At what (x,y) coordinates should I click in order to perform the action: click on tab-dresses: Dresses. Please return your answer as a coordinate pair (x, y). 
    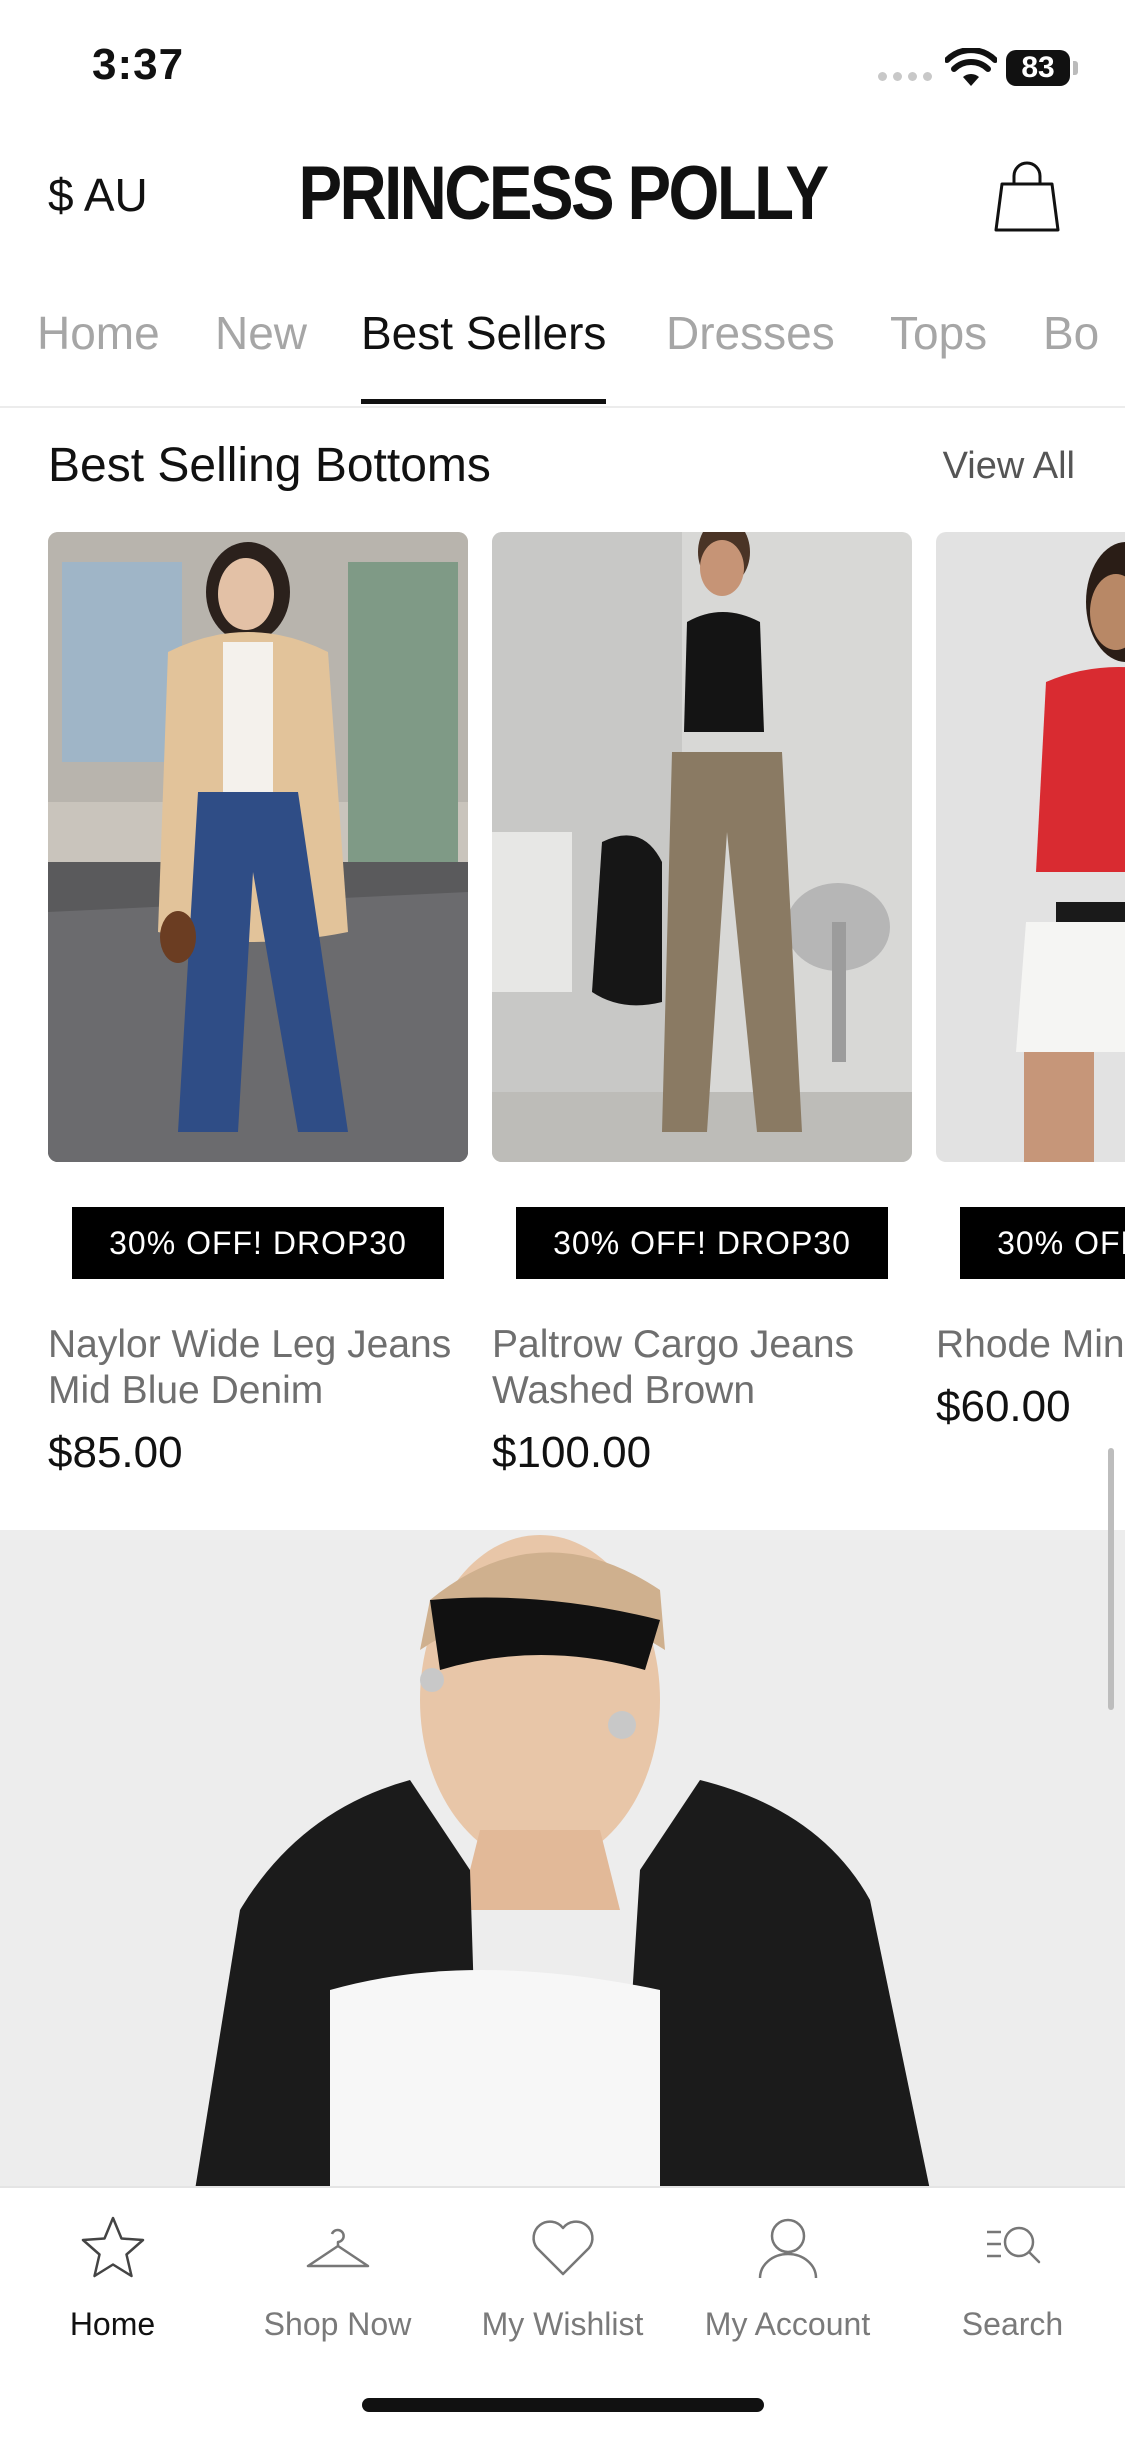
    Looking at the image, I should click on (750, 355).